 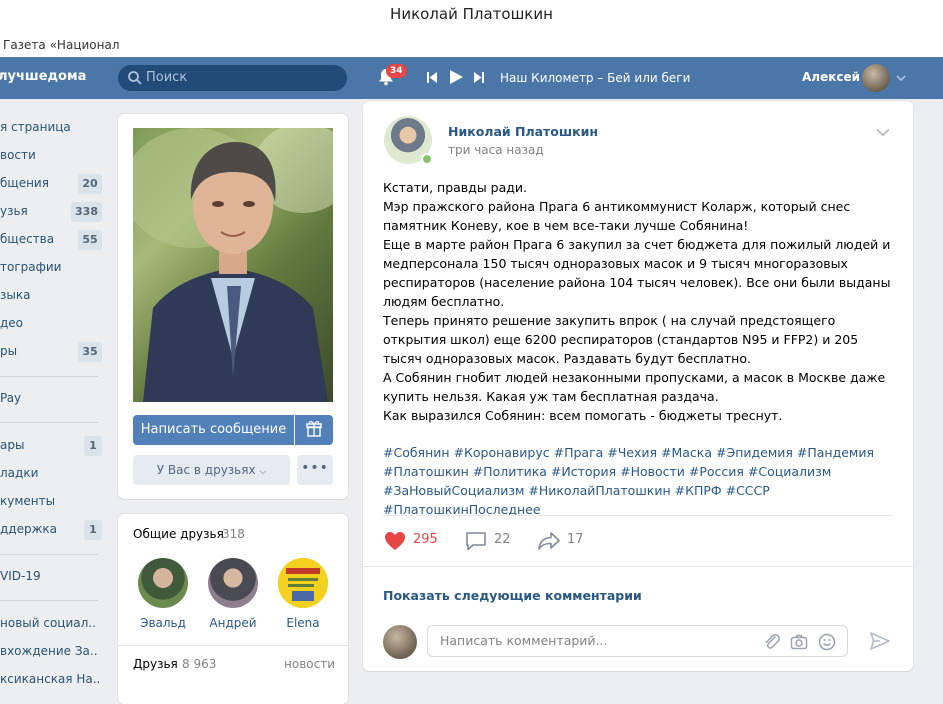 I want to click on sidebar-item-goods: ары, so click(x=12, y=445).